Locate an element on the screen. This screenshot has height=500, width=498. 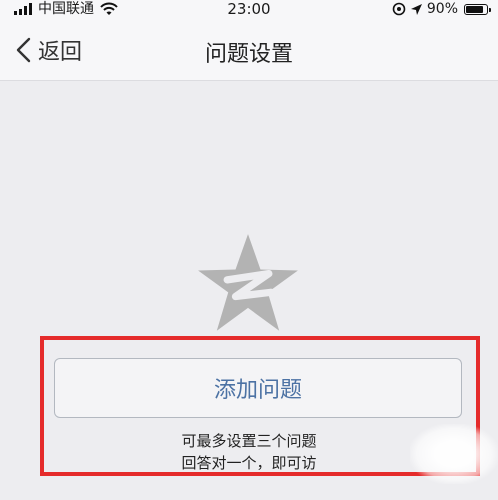
add-question-button: 添加问题 is located at coordinates (258, 388).